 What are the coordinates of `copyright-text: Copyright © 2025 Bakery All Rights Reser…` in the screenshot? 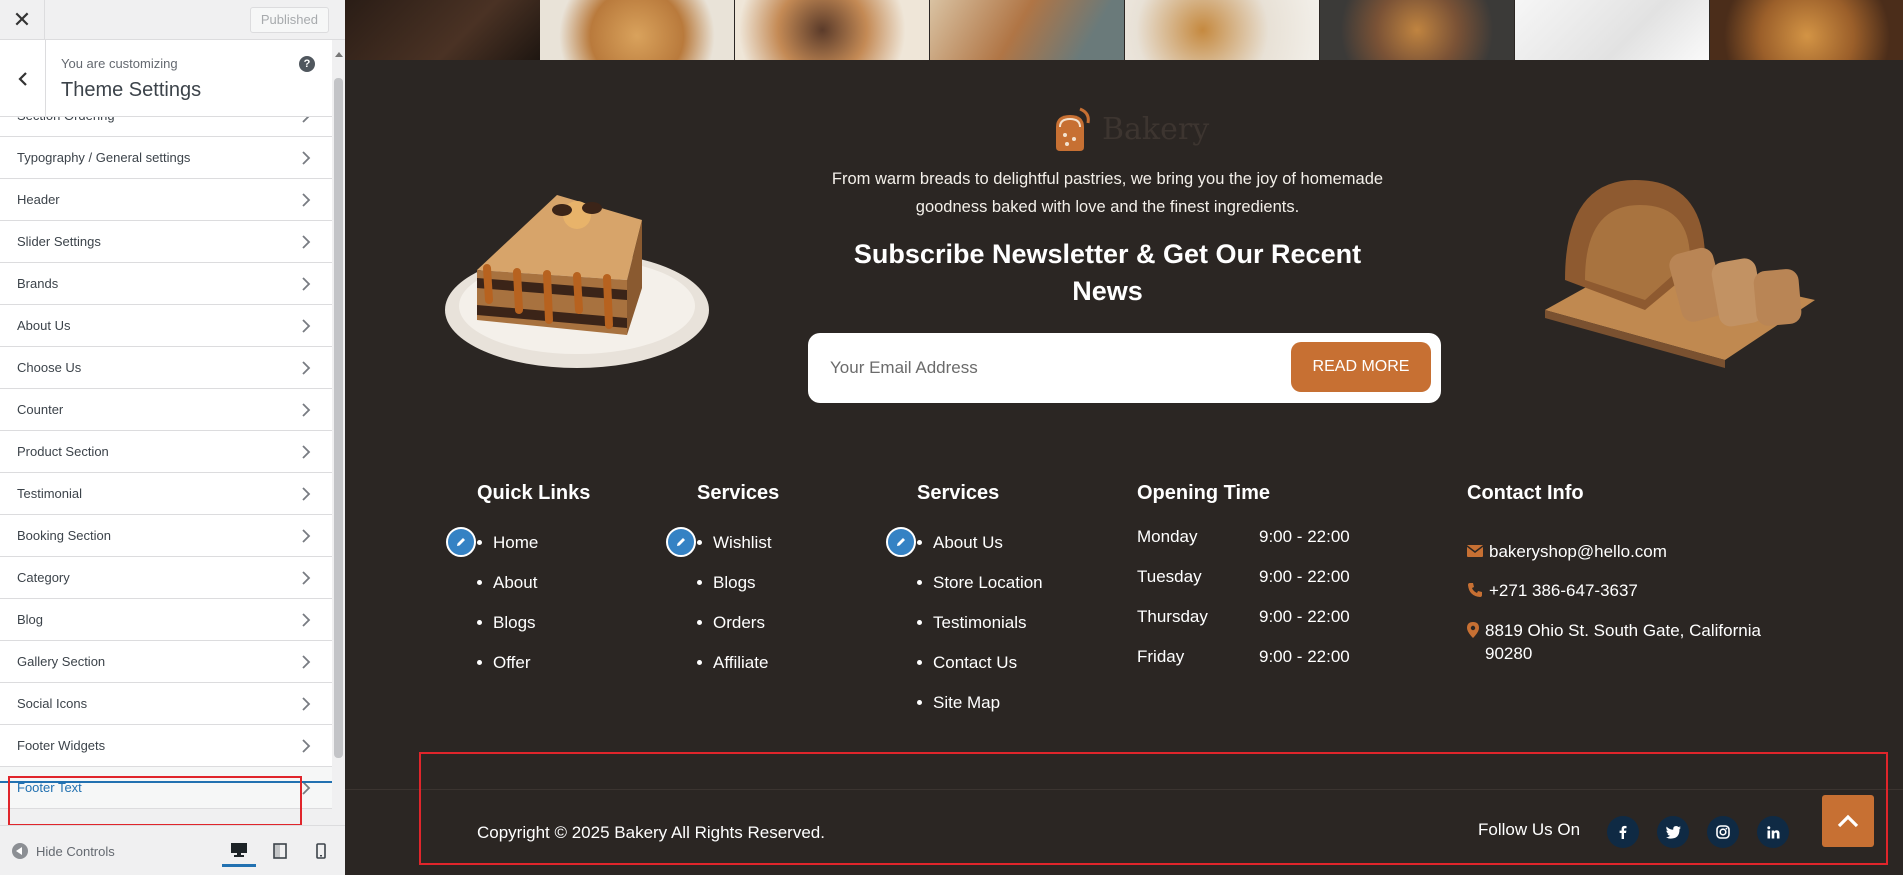 It's located at (651, 832).